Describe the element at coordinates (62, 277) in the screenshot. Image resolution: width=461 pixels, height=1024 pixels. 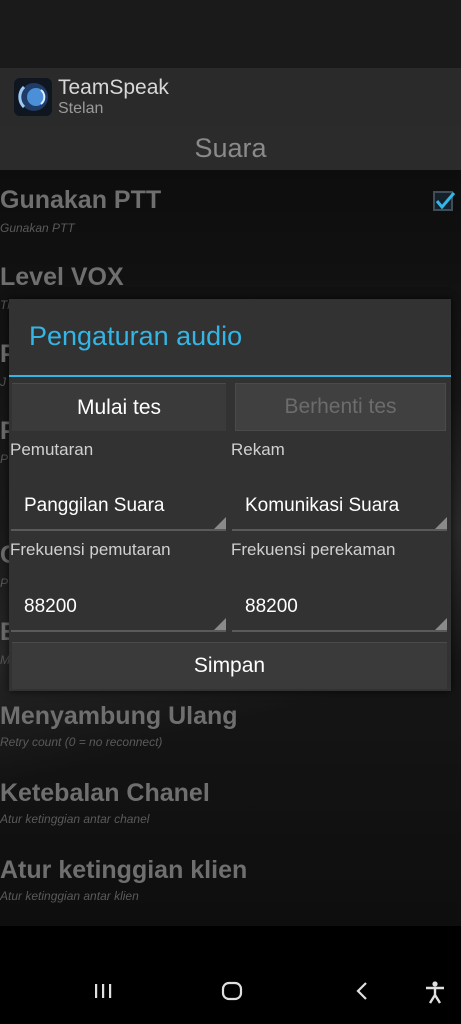
I see `pref-title: Level VOX` at that location.